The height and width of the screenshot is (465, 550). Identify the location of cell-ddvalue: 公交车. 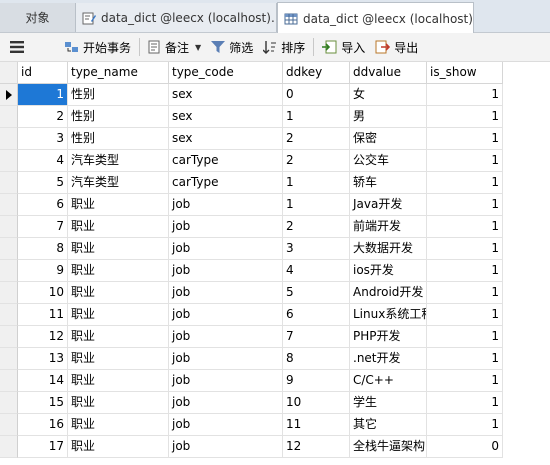
(388, 161).